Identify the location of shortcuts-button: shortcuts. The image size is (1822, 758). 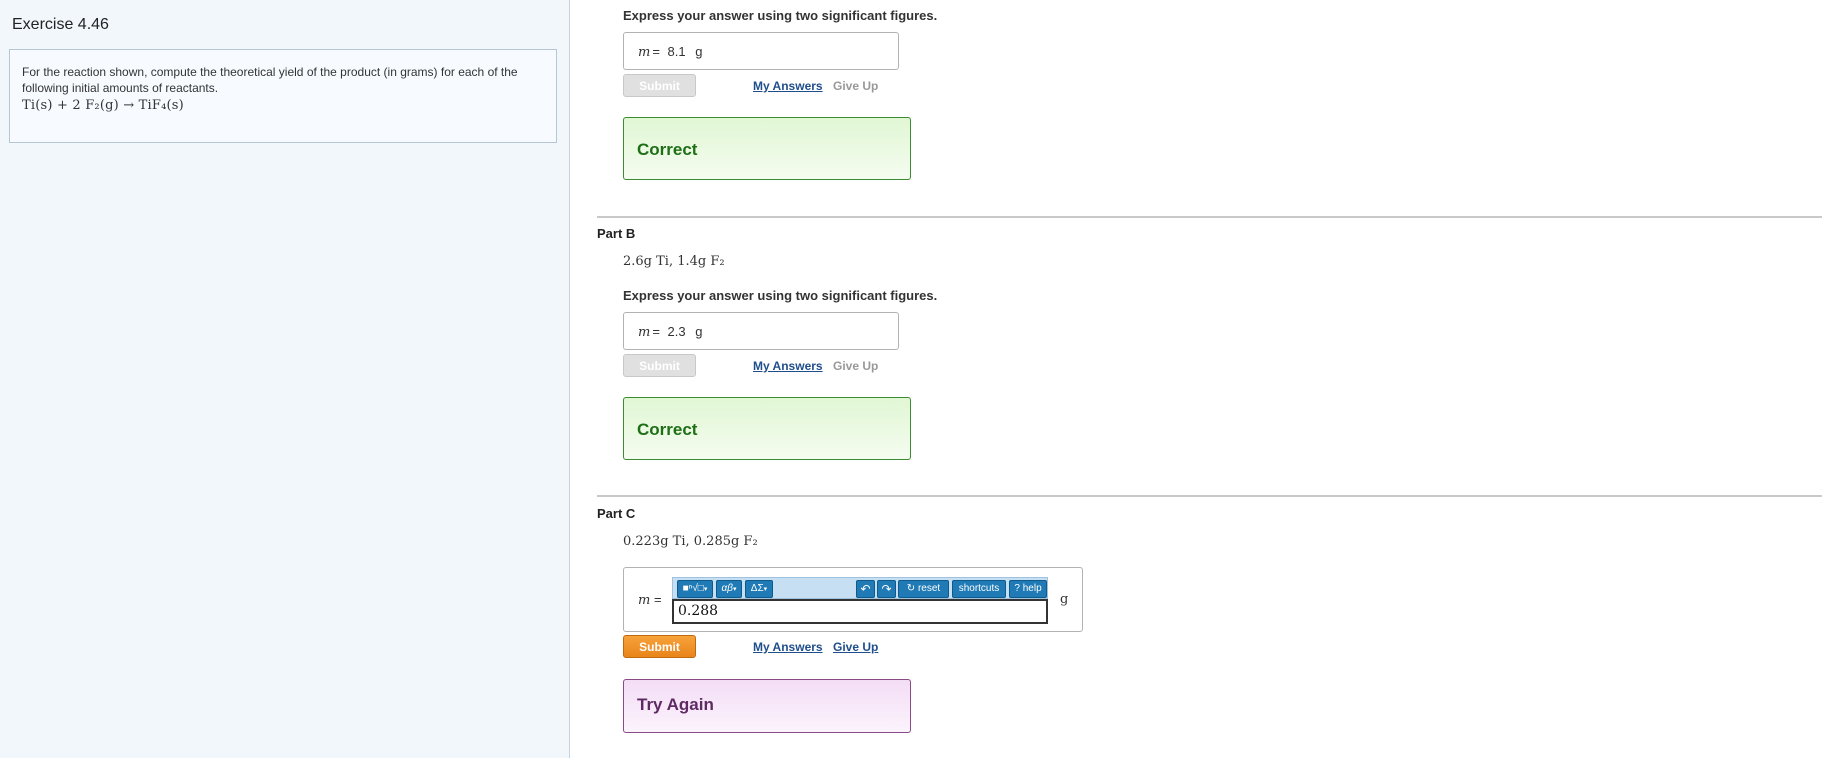
(979, 589).